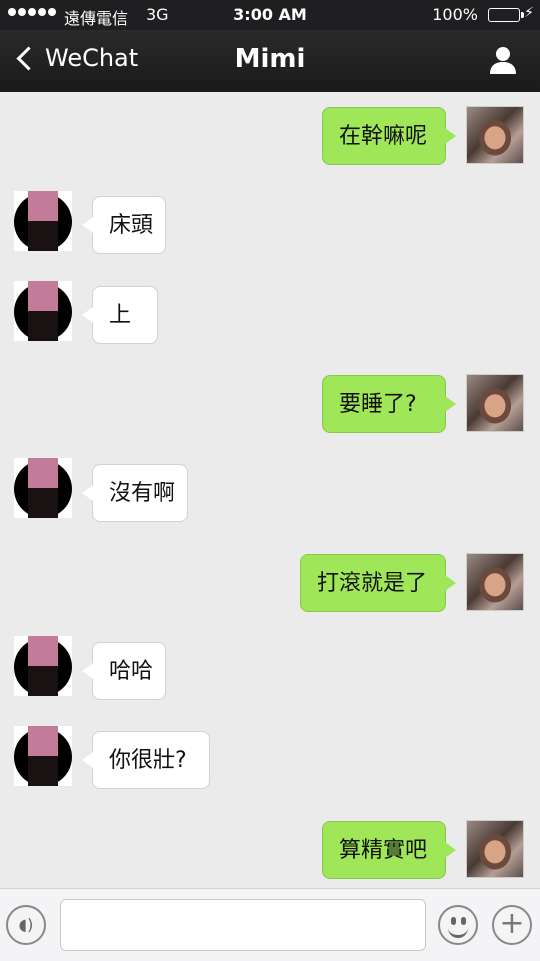 The image size is (540, 961). Describe the element at coordinates (270, 15) in the screenshot. I see `status-bar: 遠傳電信 3G 3:00 AM 100% ⚡` at that location.